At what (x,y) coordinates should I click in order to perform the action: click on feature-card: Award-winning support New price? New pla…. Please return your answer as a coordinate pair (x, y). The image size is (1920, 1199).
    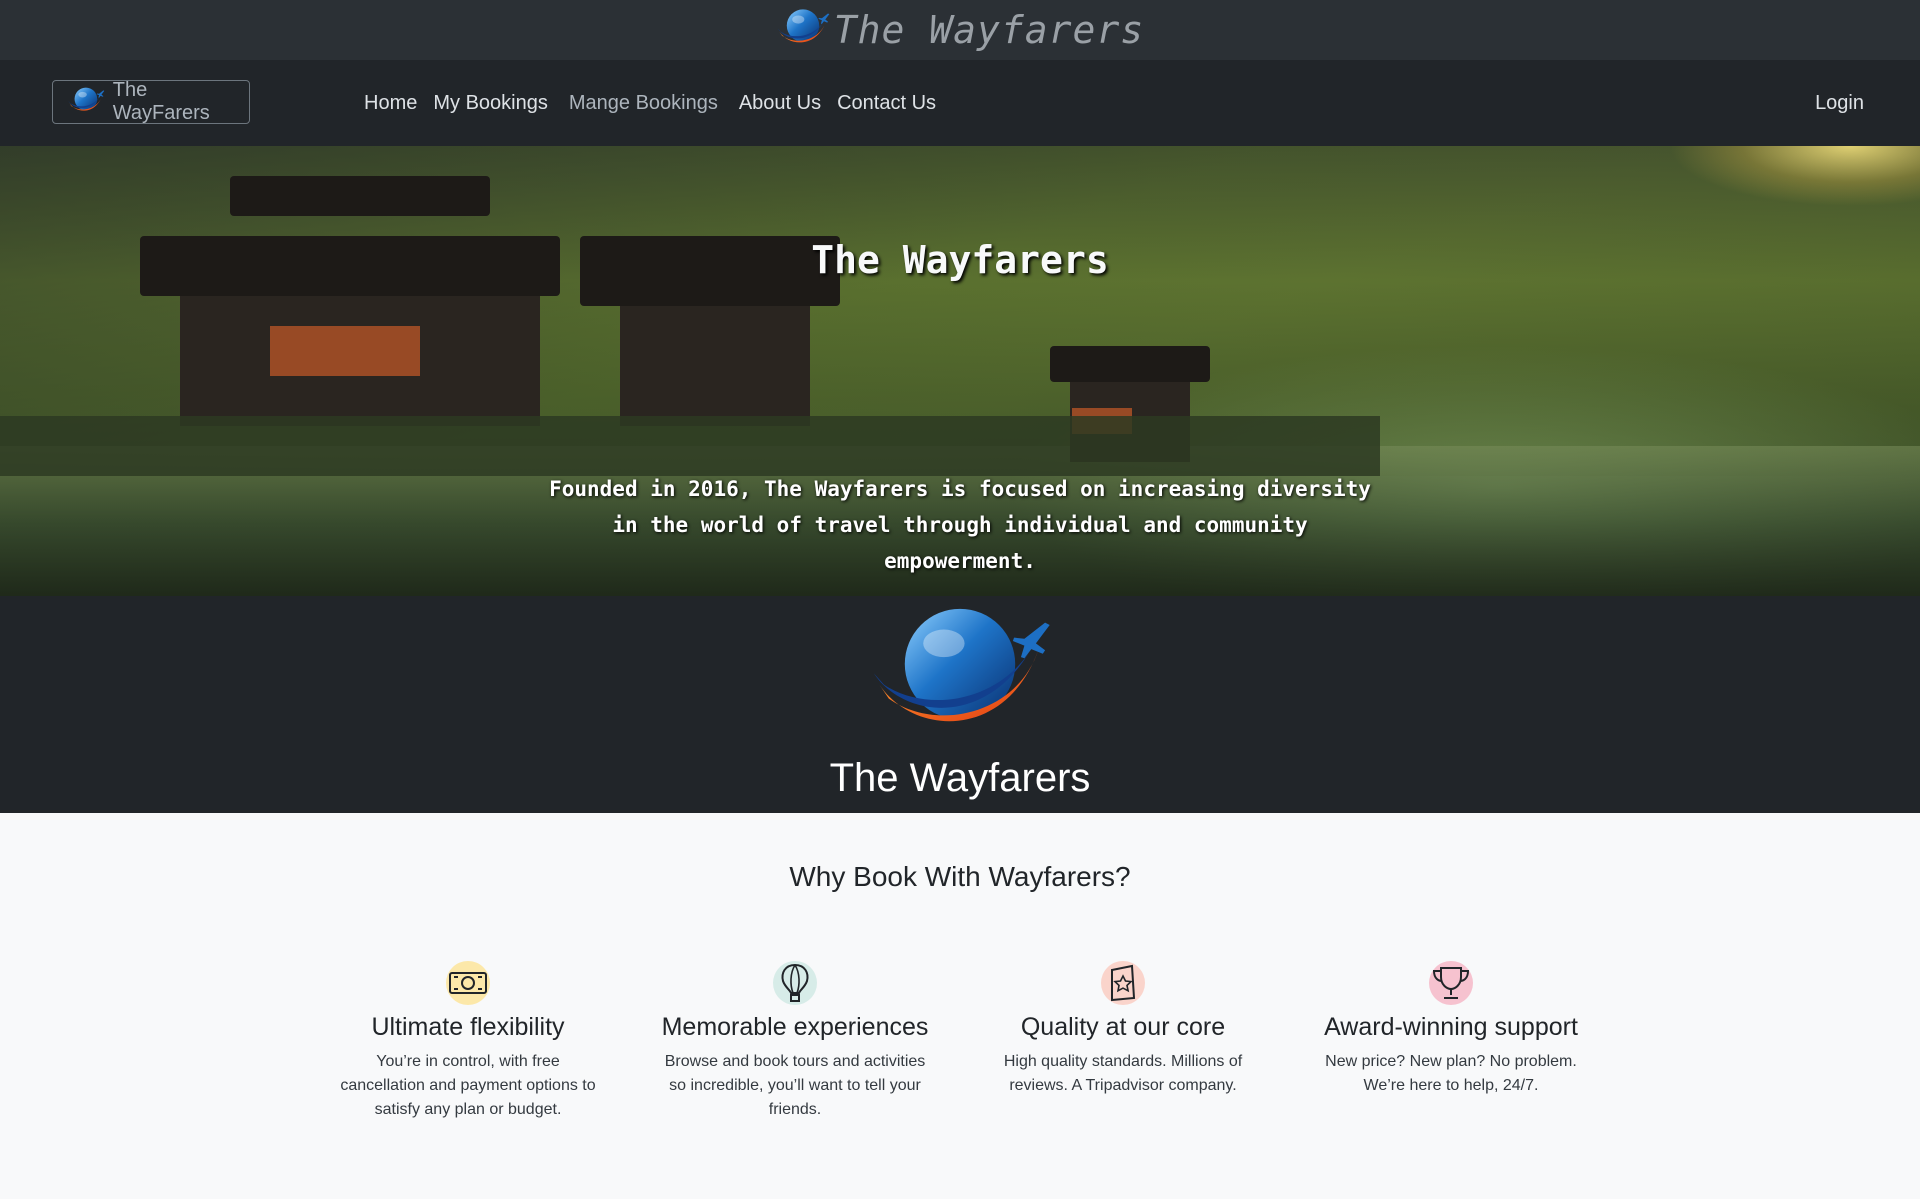
    Looking at the image, I should click on (1451, 1029).